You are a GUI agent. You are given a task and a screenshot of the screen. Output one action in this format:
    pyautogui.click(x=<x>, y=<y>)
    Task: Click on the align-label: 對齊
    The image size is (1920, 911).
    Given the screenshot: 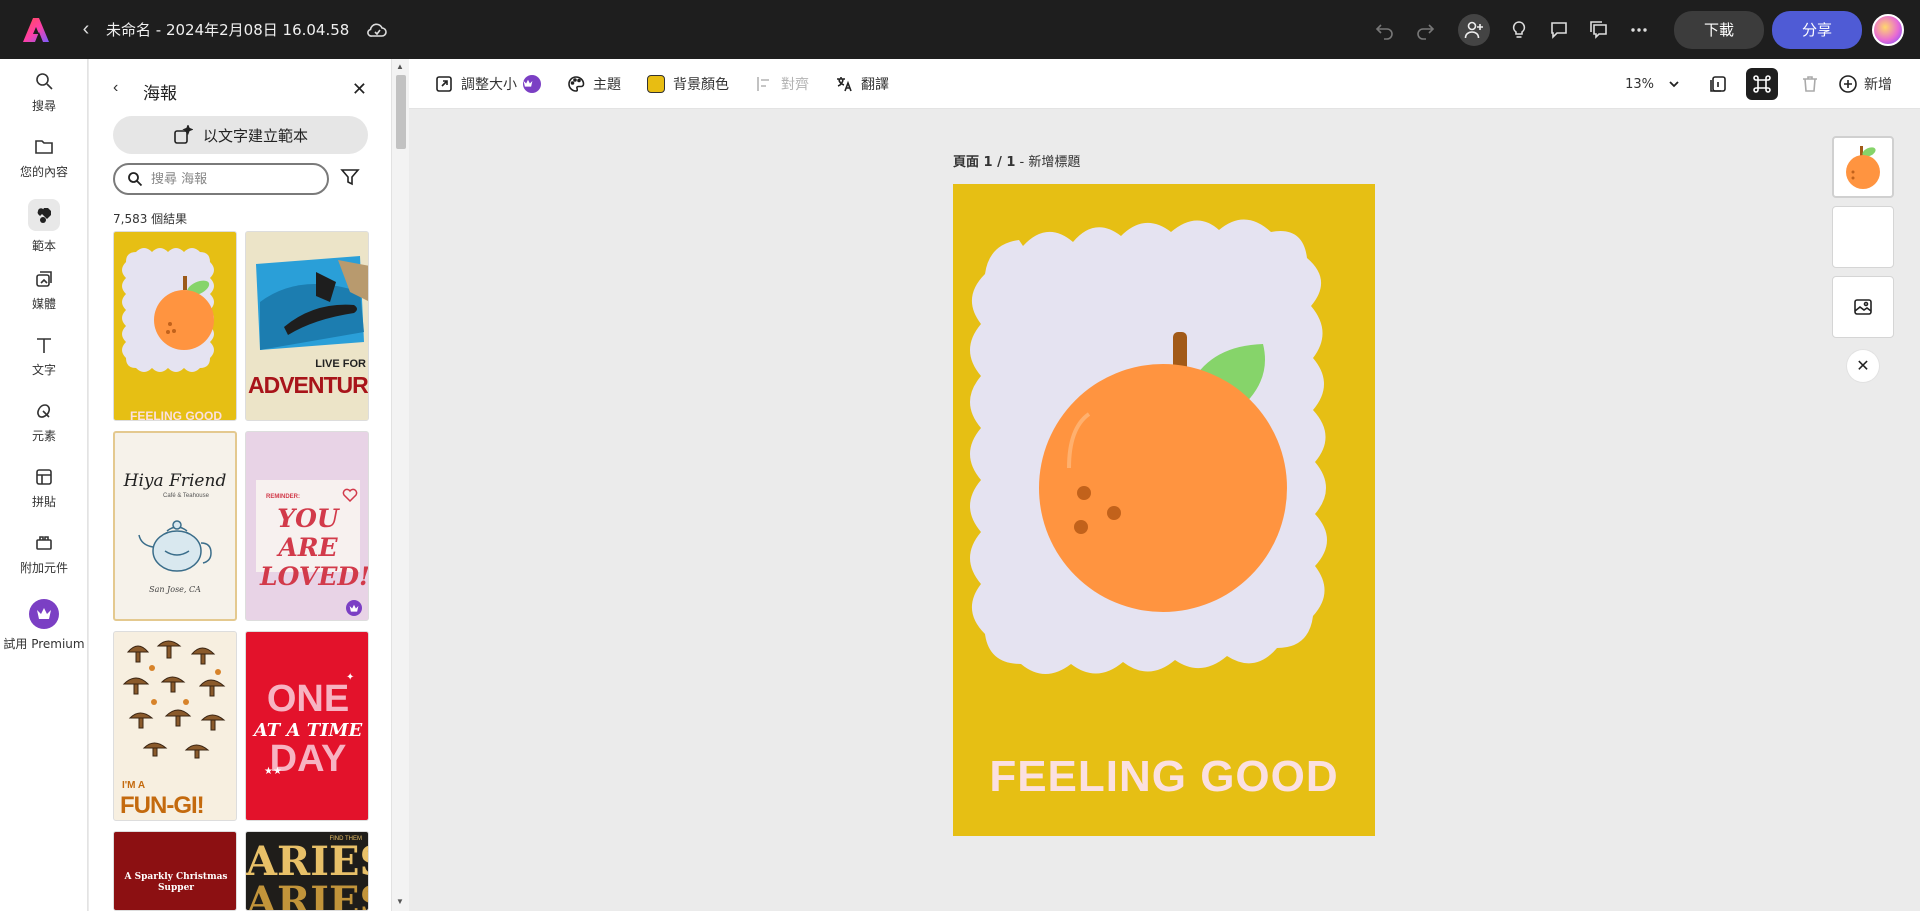 What is the action you would take?
    pyautogui.click(x=795, y=84)
    